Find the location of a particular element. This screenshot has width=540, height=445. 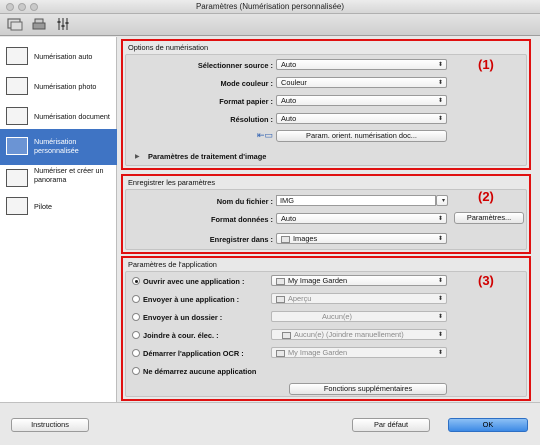

app-icon is located at coordinates (280, 281).